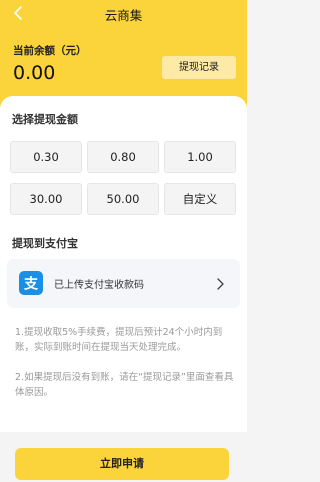  What do you see at coordinates (45, 243) in the screenshot?
I see `alipay-section-title: 提现到支付宝` at bounding box center [45, 243].